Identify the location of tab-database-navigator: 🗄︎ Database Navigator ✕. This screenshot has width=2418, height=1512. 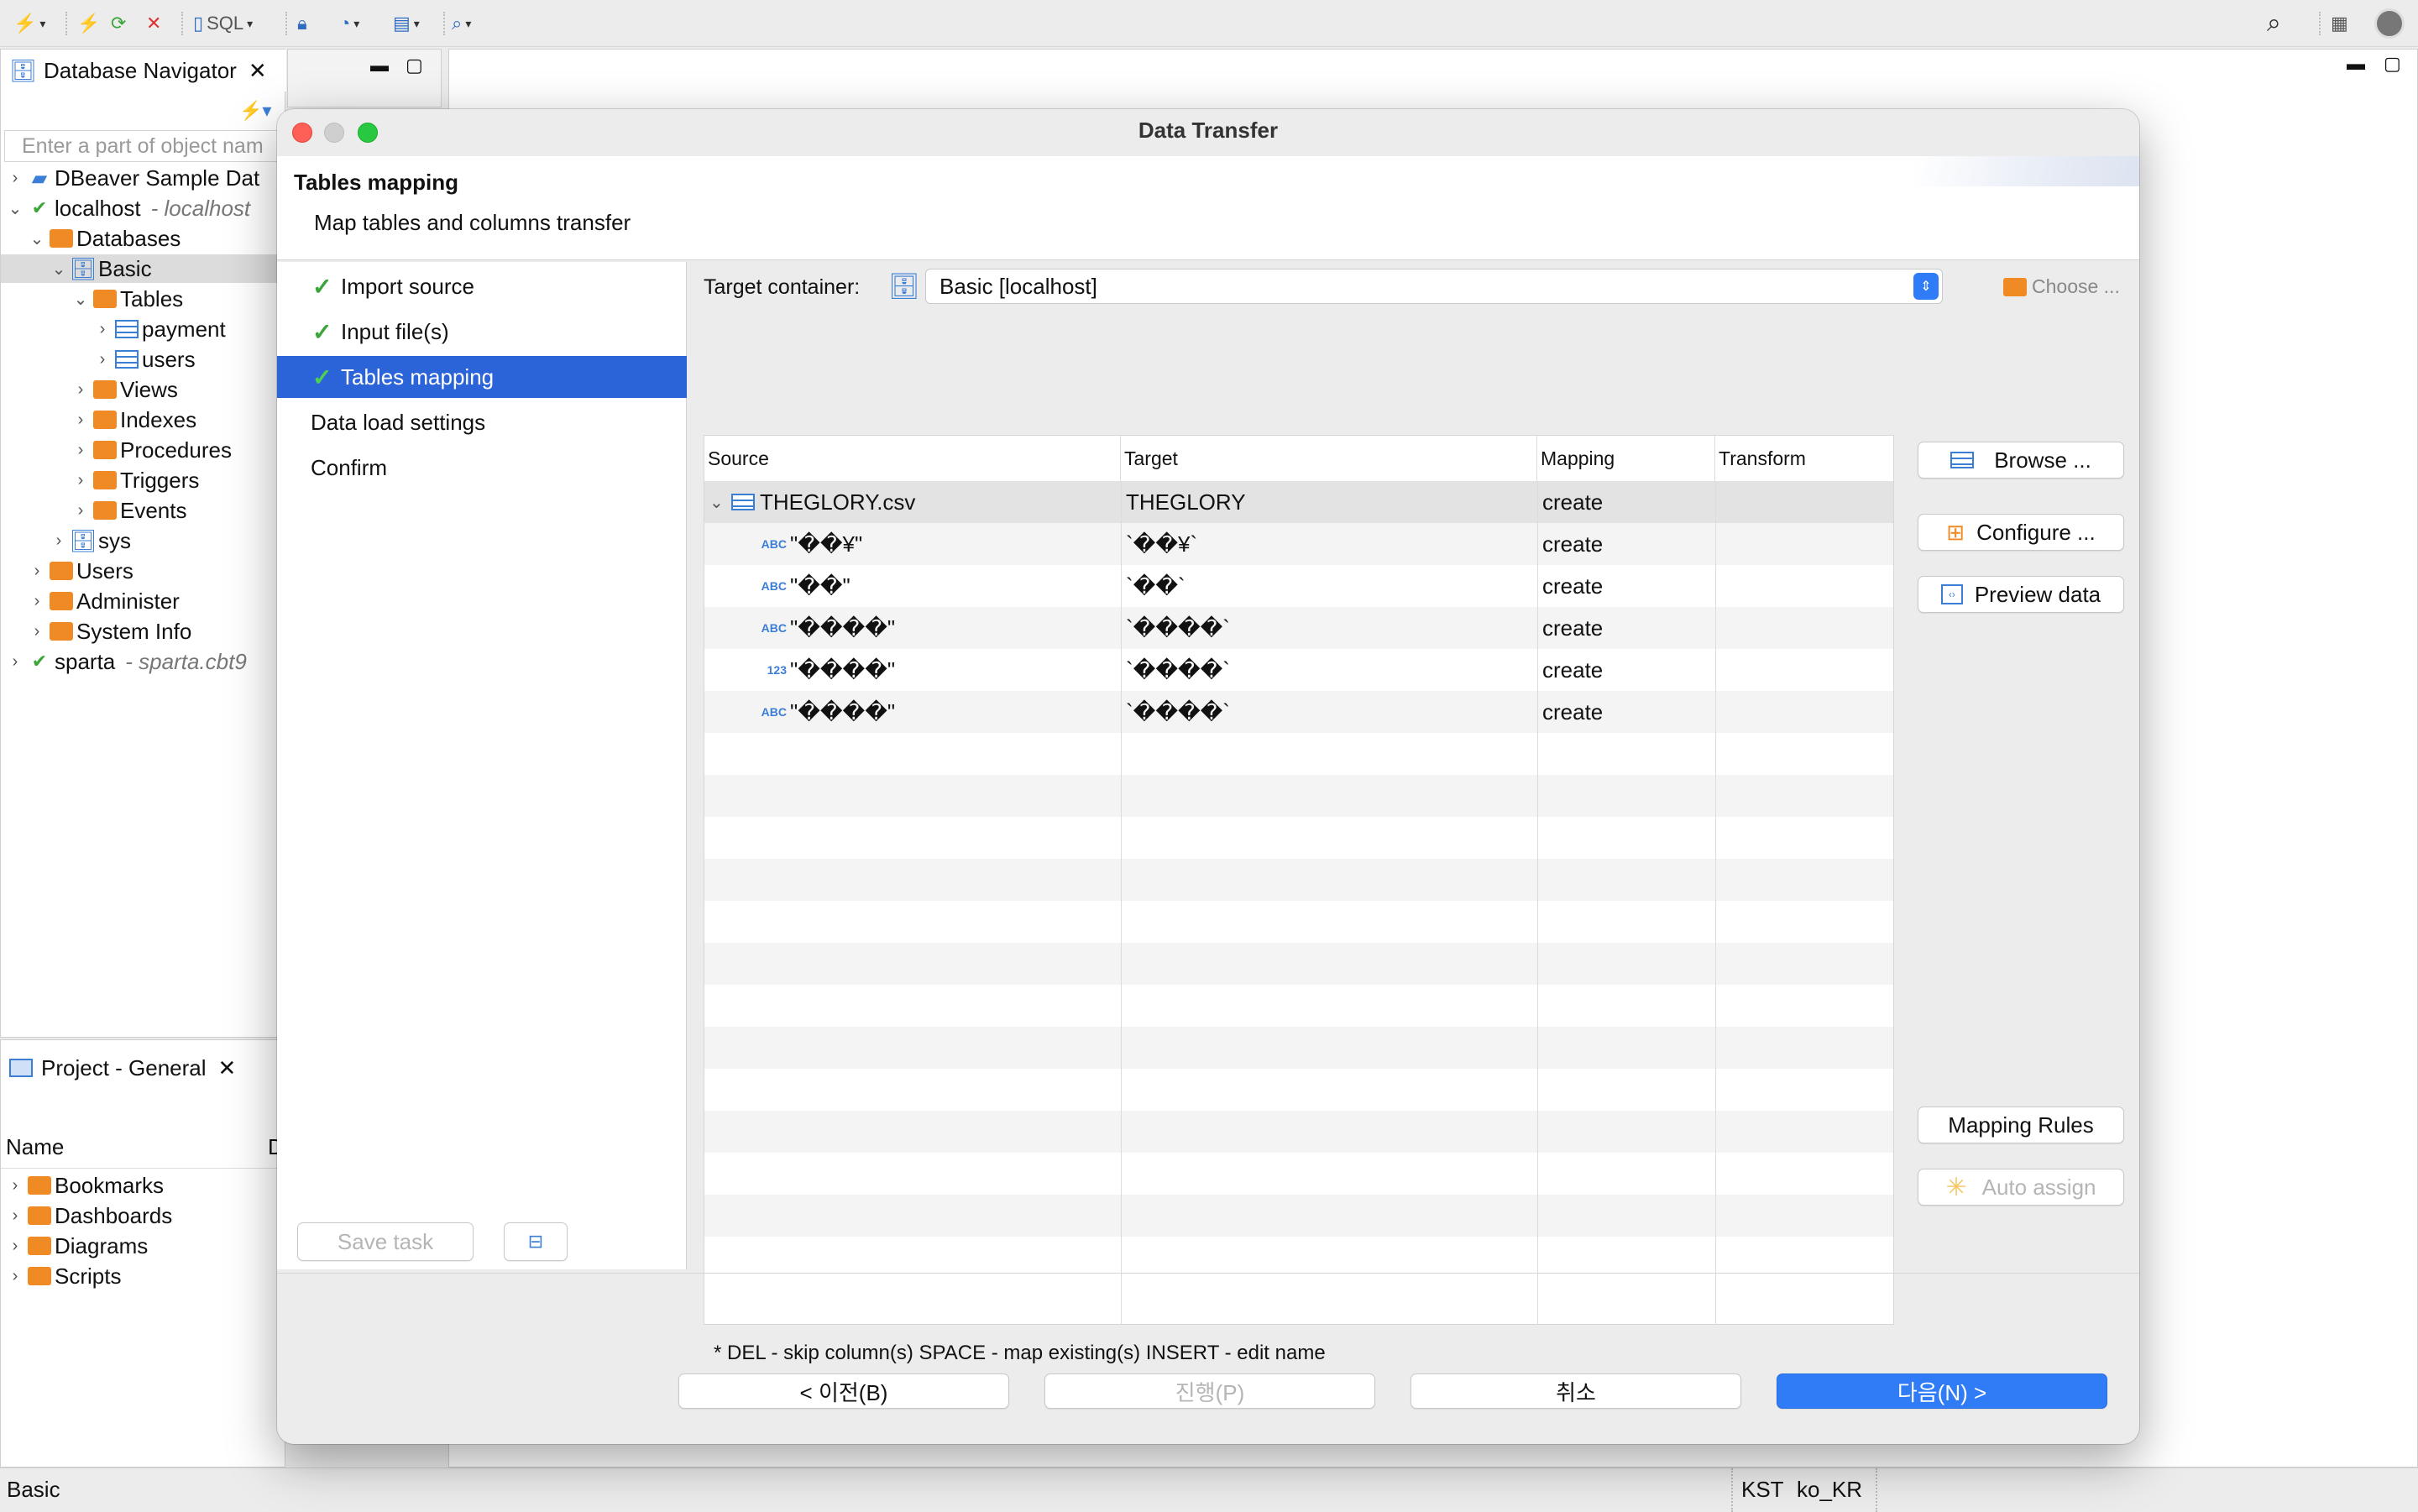
(143, 71).